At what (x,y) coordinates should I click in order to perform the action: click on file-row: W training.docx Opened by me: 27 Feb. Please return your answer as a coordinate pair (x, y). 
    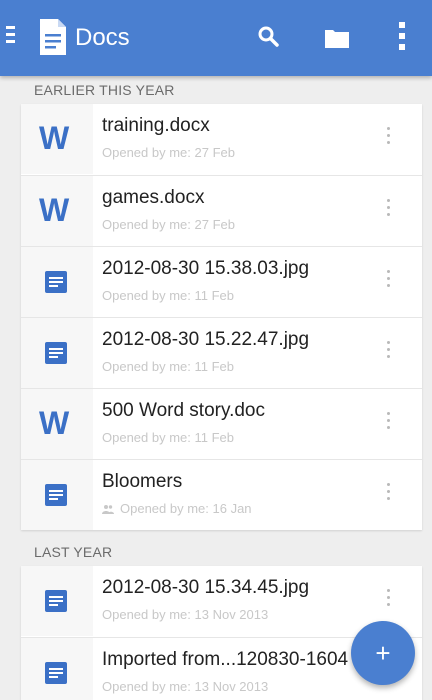
    Looking at the image, I should click on (221, 139).